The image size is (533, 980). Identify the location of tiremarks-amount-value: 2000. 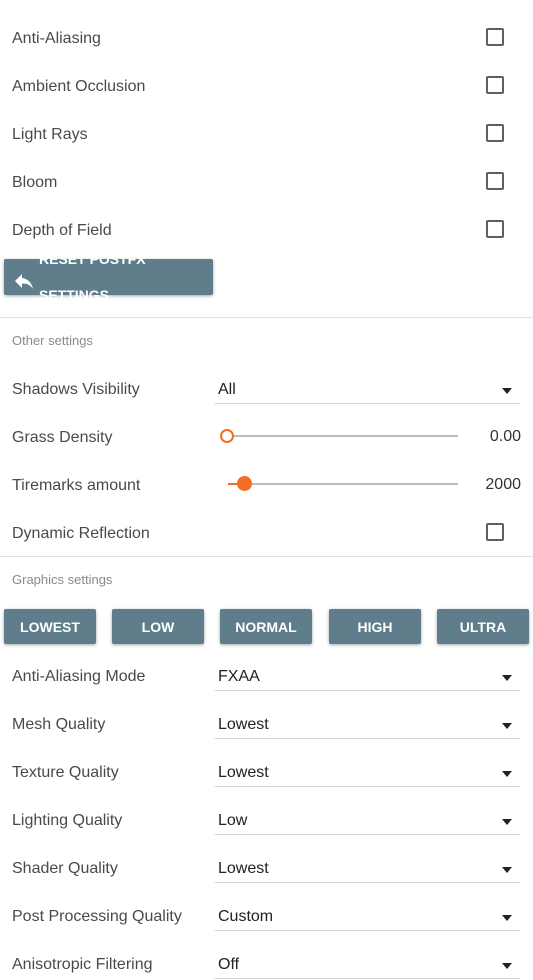
(503, 484).